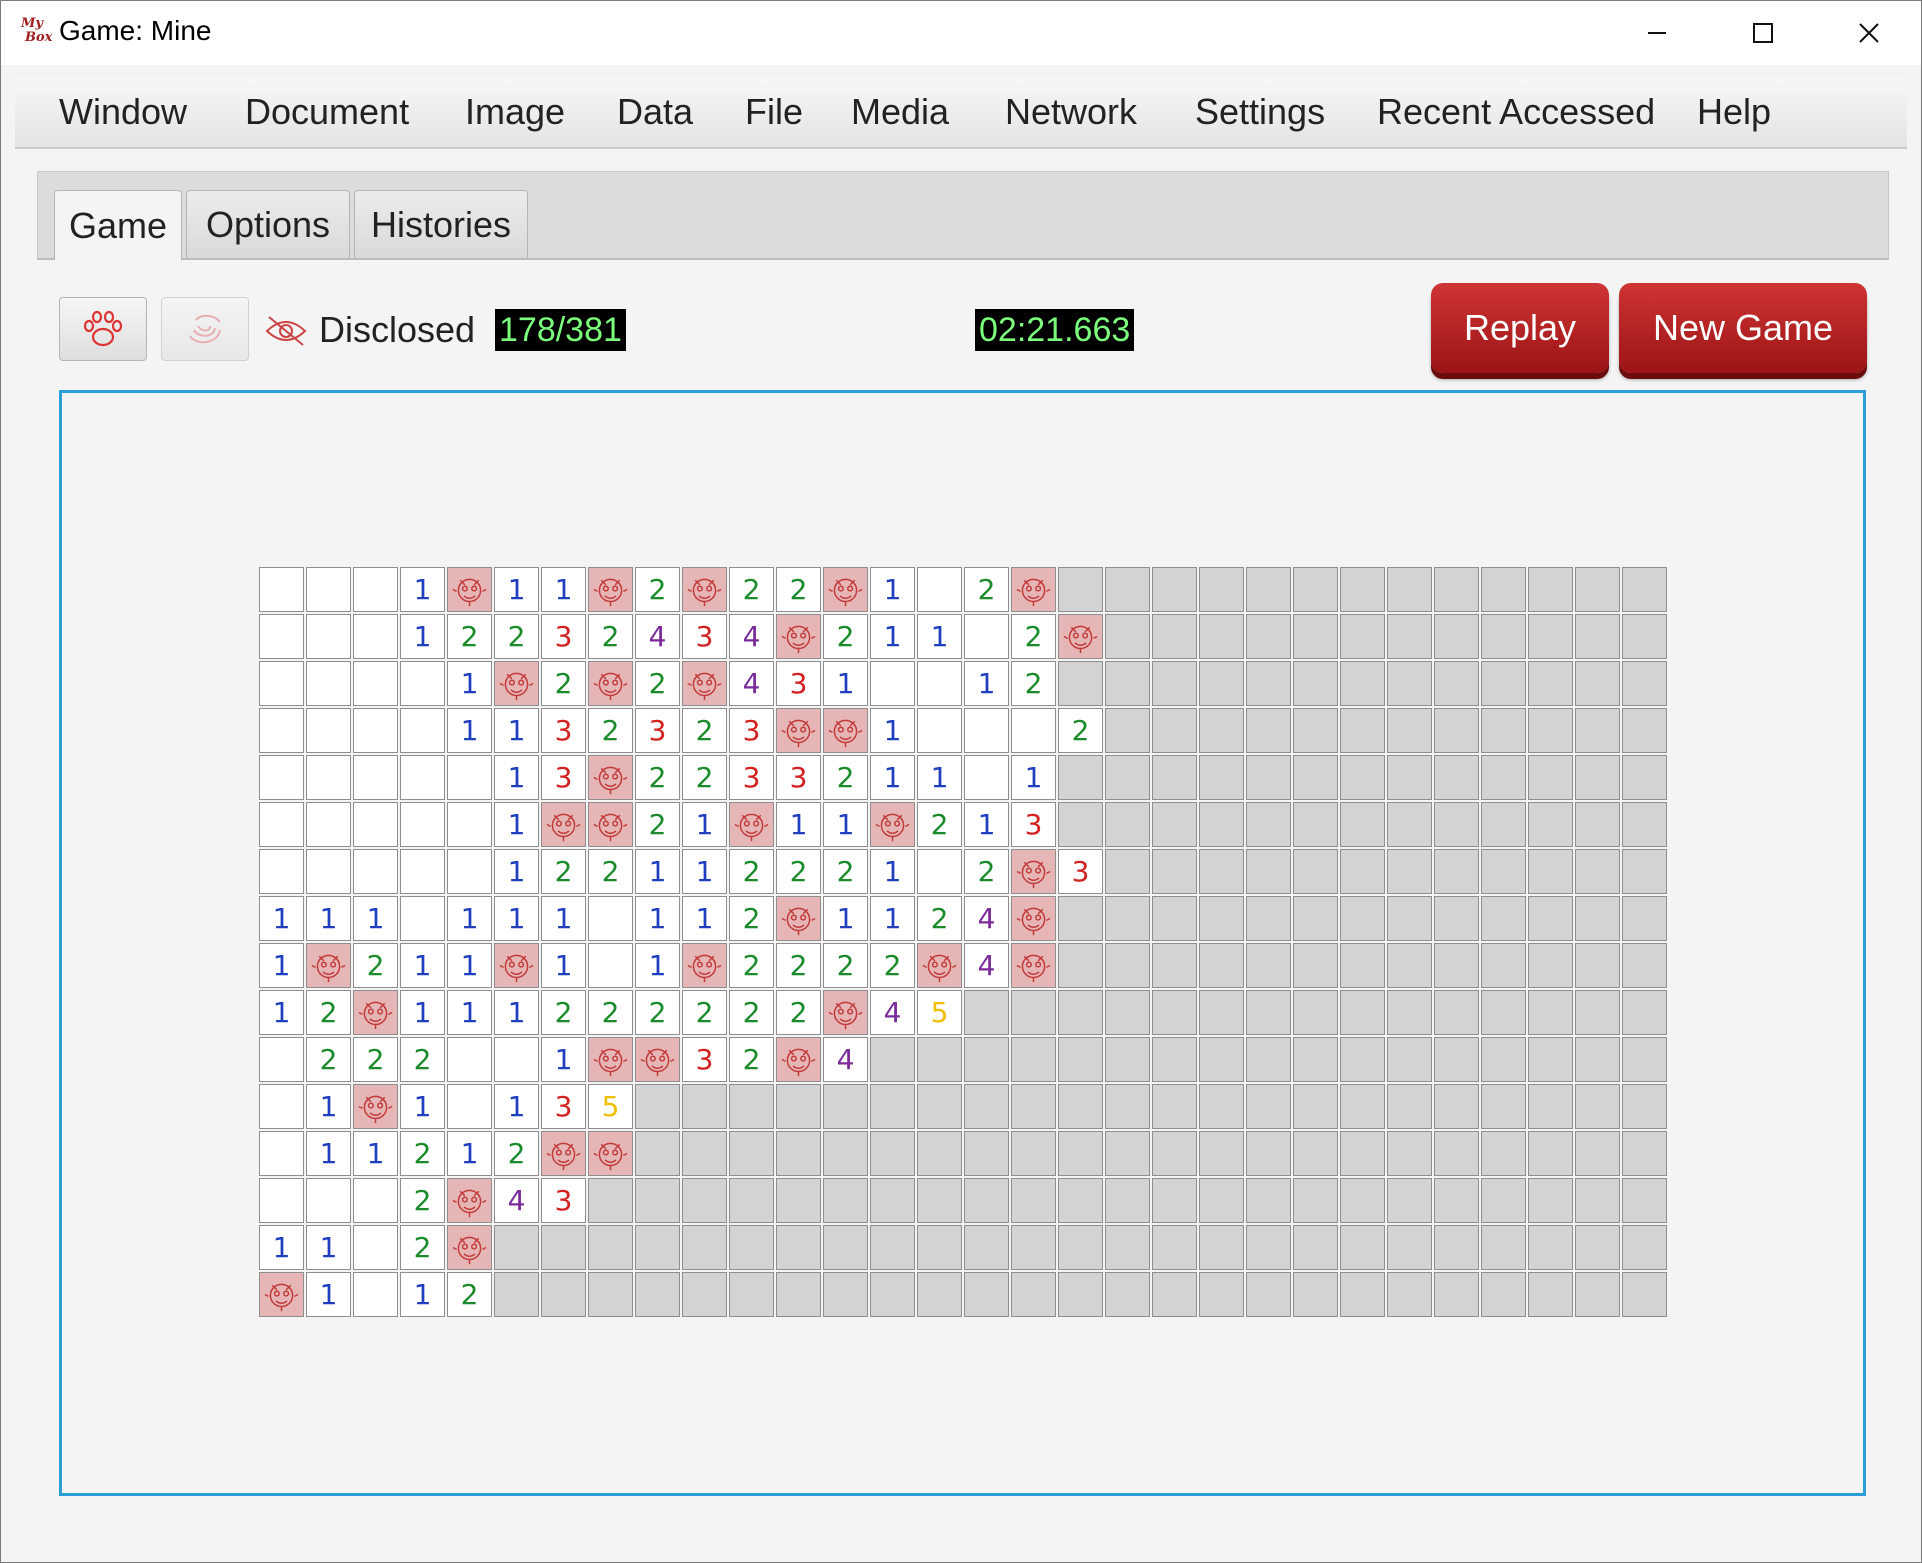 This screenshot has height=1563, width=1922. Describe the element at coordinates (1743, 328) in the screenshot. I see `new-game-button: New Game` at that location.